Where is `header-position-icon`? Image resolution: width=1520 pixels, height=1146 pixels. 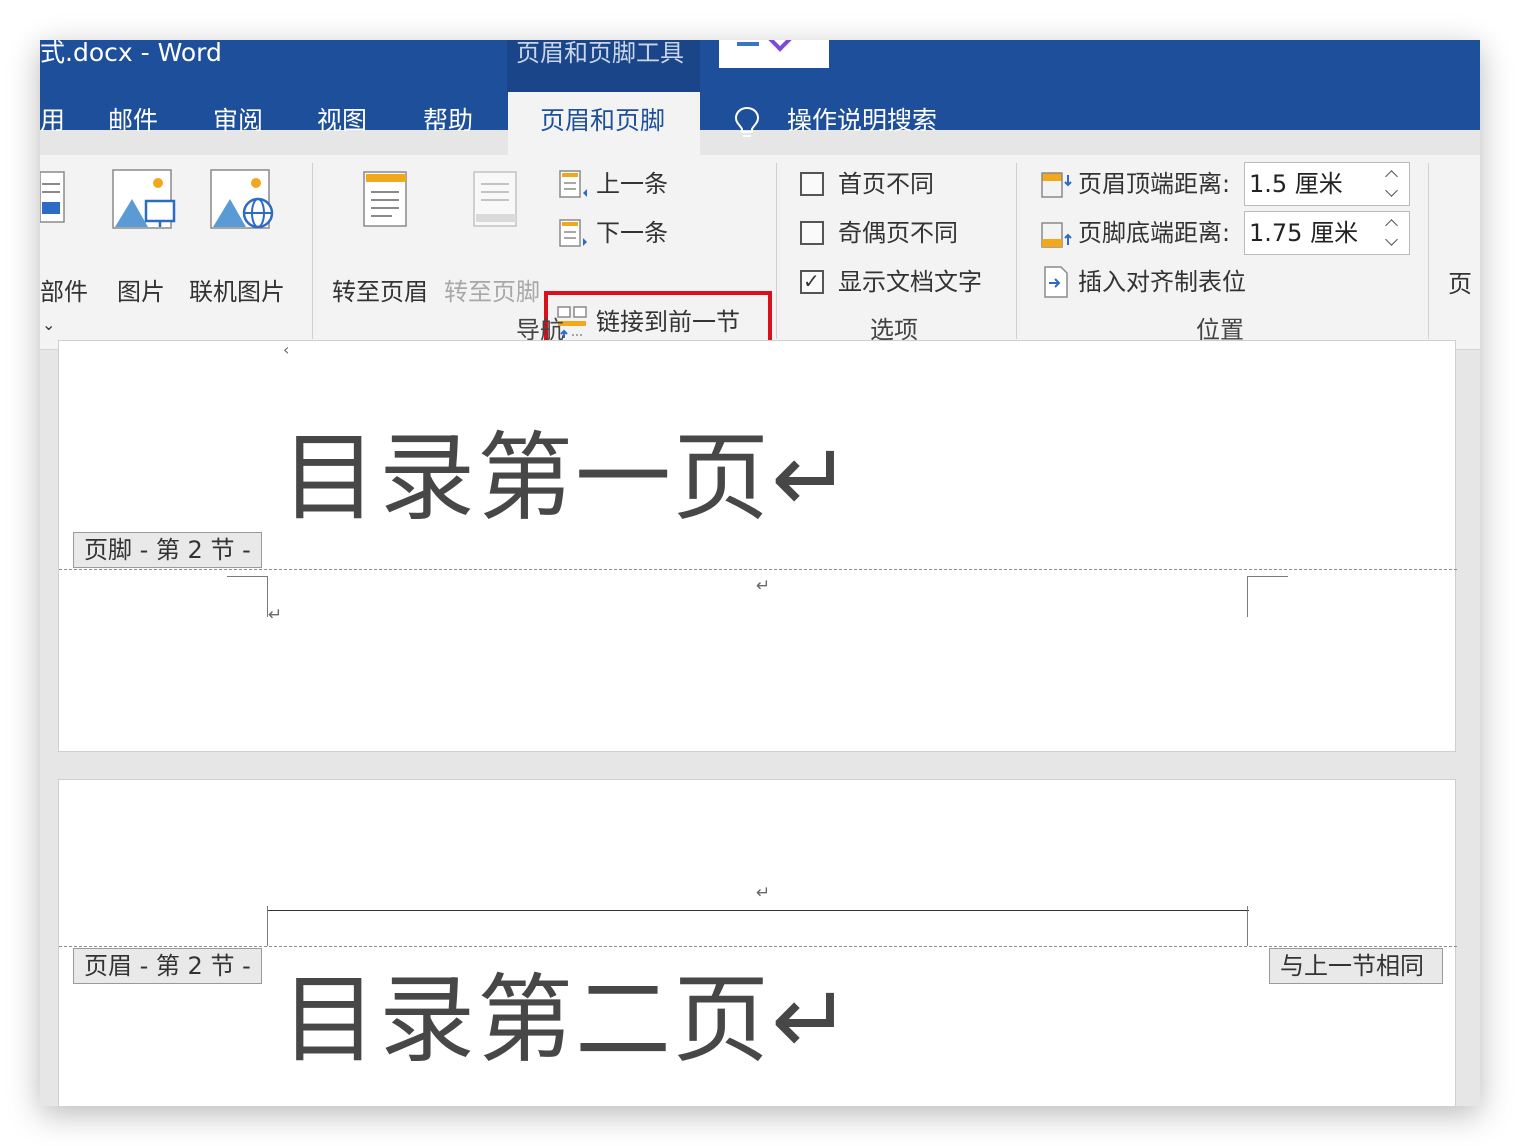
header-position-icon is located at coordinates (1056, 185).